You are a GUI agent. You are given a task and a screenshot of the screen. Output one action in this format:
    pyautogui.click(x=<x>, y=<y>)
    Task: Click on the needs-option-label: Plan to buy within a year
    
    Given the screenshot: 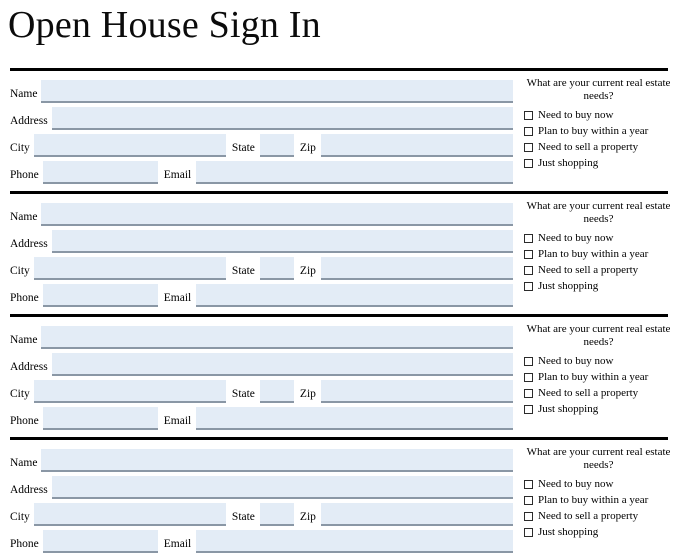 What is the action you would take?
    pyautogui.click(x=593, y=500)
    